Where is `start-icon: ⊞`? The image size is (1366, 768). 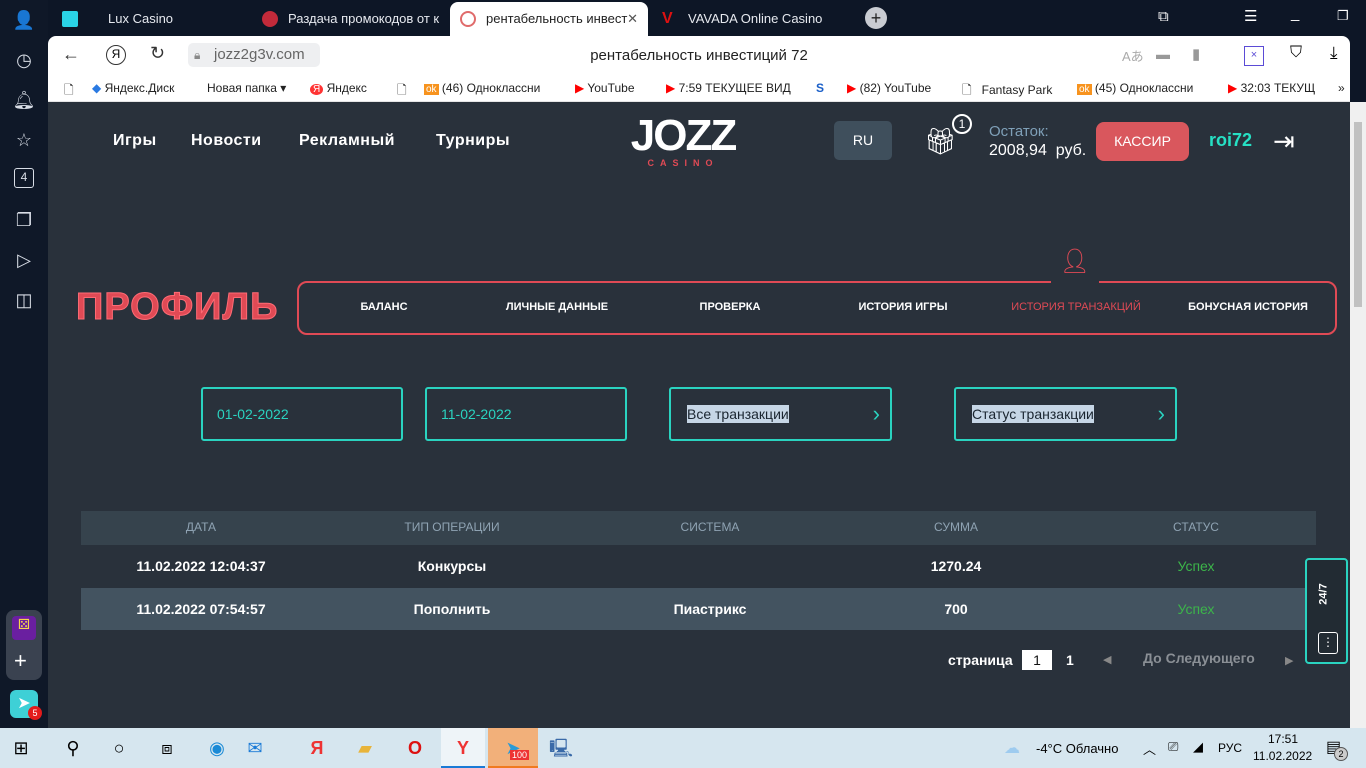
start-icon: ⊞ is located at coordinates (21, 748).